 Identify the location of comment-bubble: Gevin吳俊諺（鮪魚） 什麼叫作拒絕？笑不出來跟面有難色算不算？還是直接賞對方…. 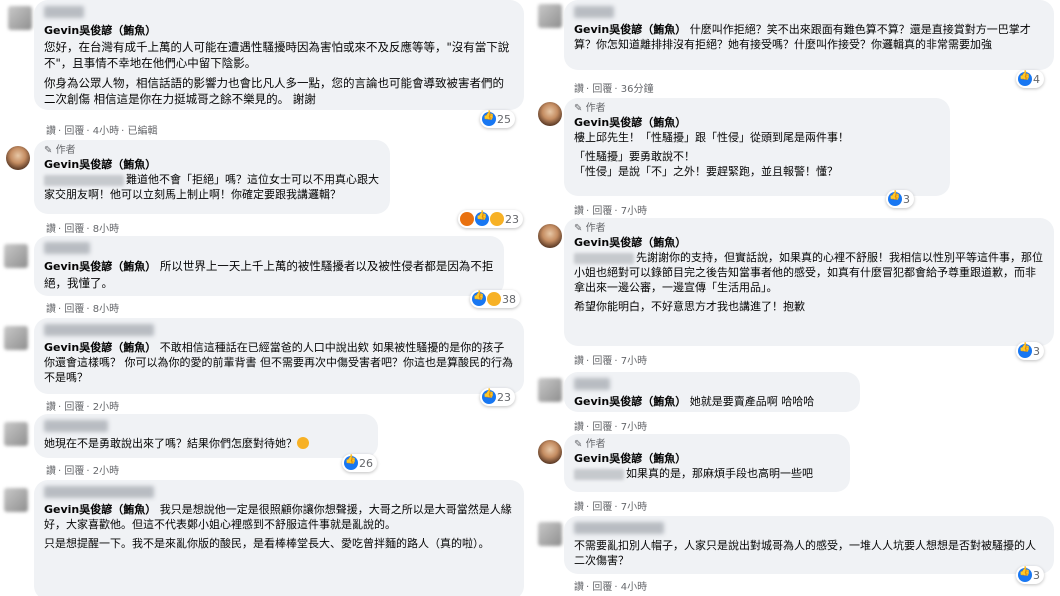
(809, 35).